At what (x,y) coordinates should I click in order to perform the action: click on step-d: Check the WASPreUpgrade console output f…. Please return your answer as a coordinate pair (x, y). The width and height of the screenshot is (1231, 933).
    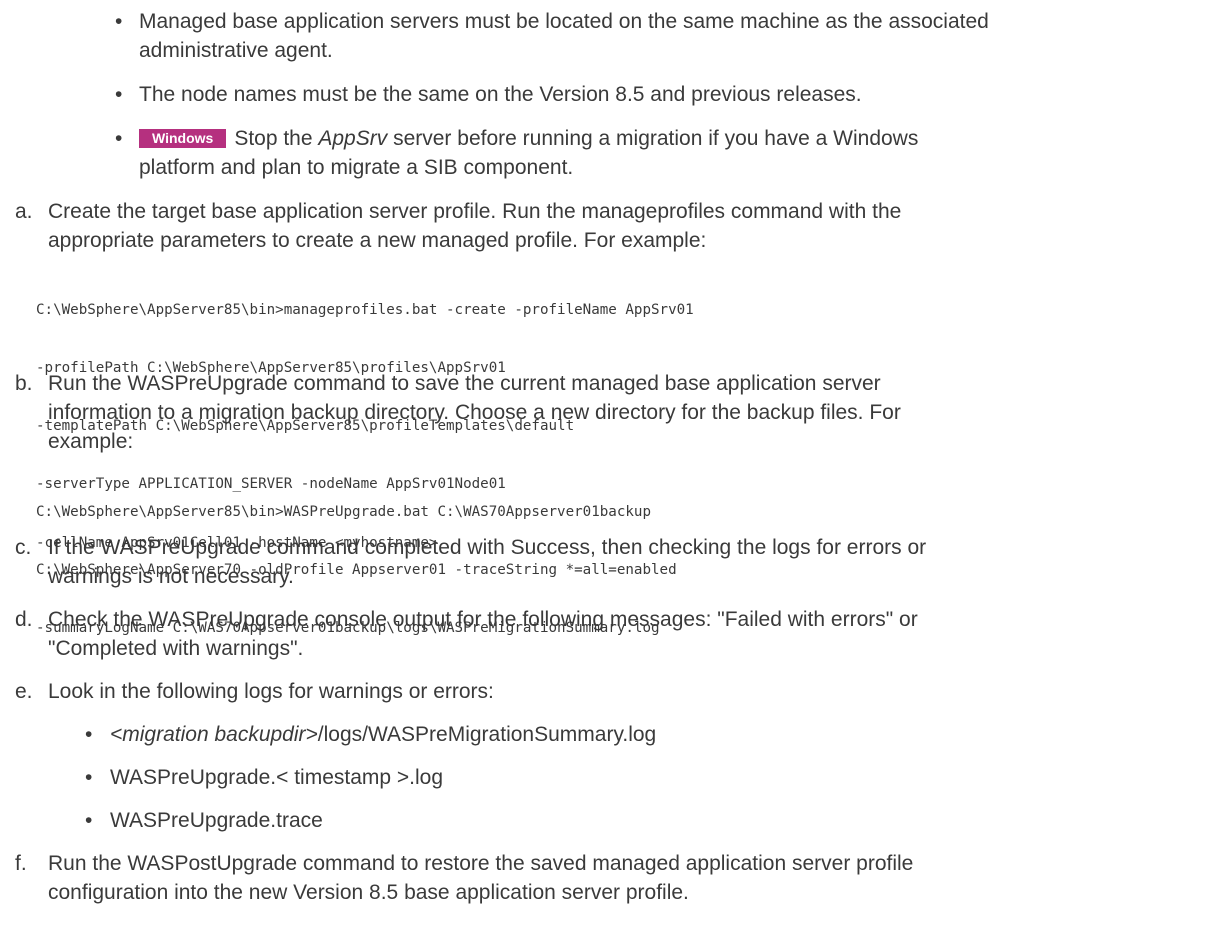
    Looking at the image, I should click on (483, 634).